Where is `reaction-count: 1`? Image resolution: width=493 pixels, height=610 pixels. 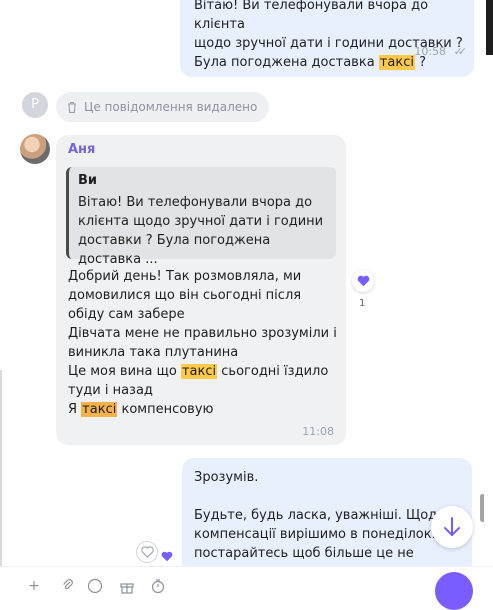
reaction-count: 1 is located at coordinates (362, 303).